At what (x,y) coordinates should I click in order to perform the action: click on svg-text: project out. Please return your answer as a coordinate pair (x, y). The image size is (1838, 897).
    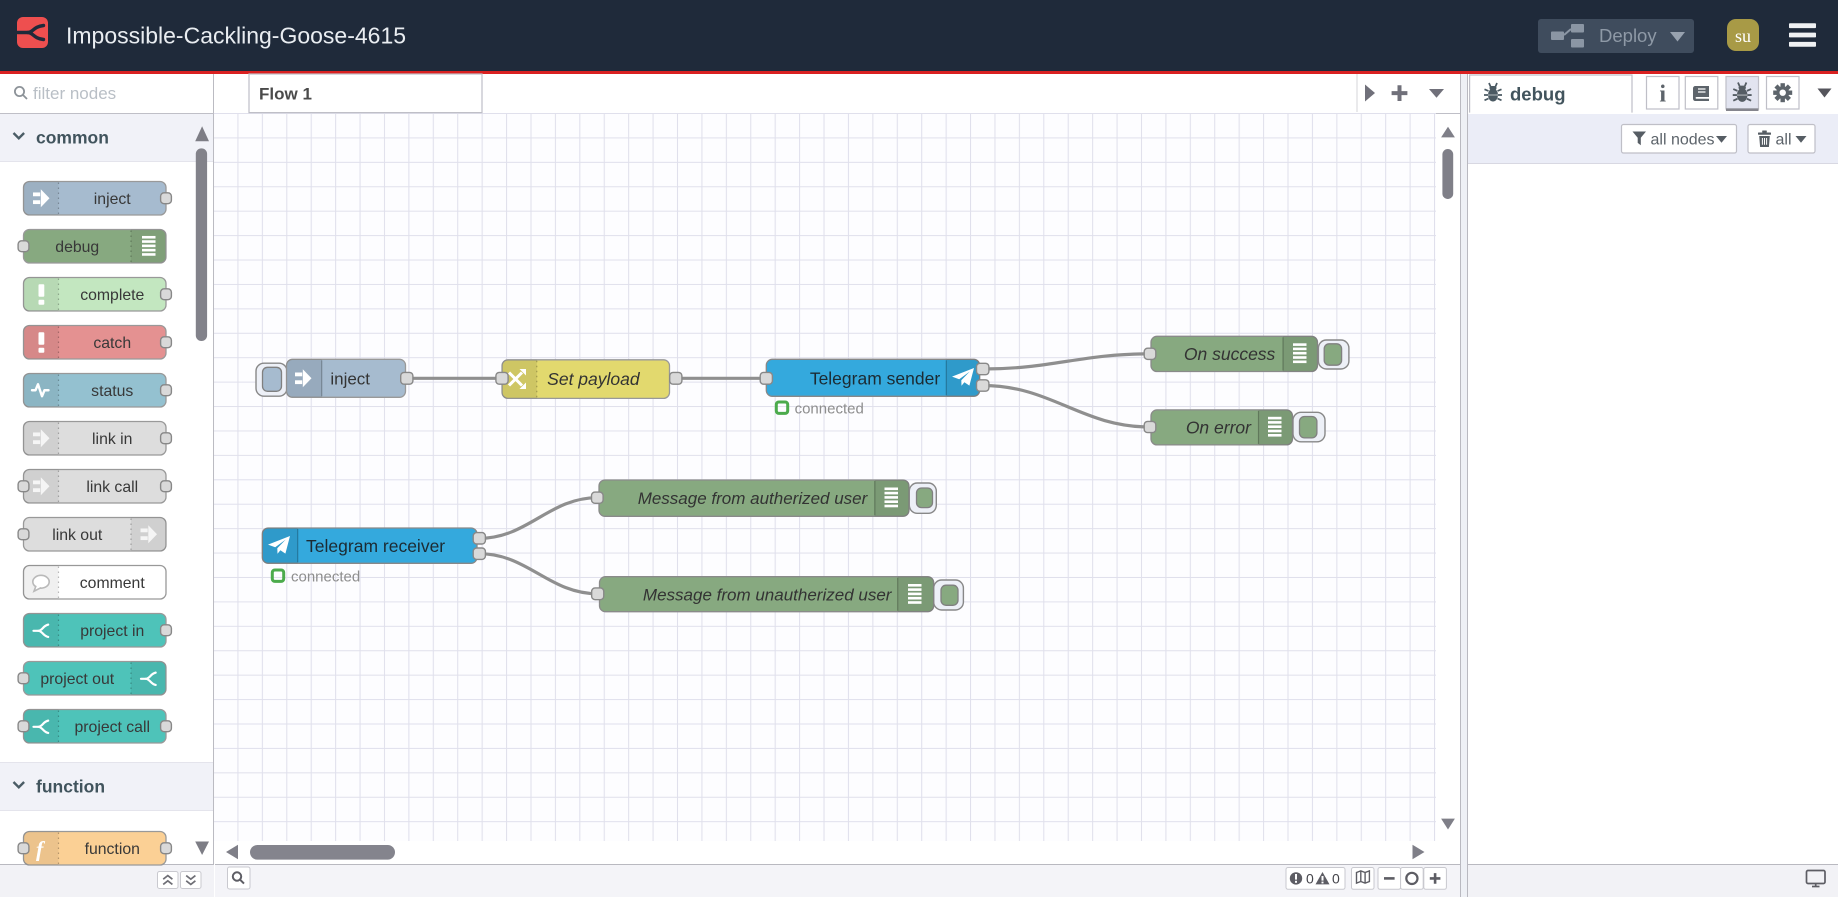
    Looking at the image, I should click on (77, 679).